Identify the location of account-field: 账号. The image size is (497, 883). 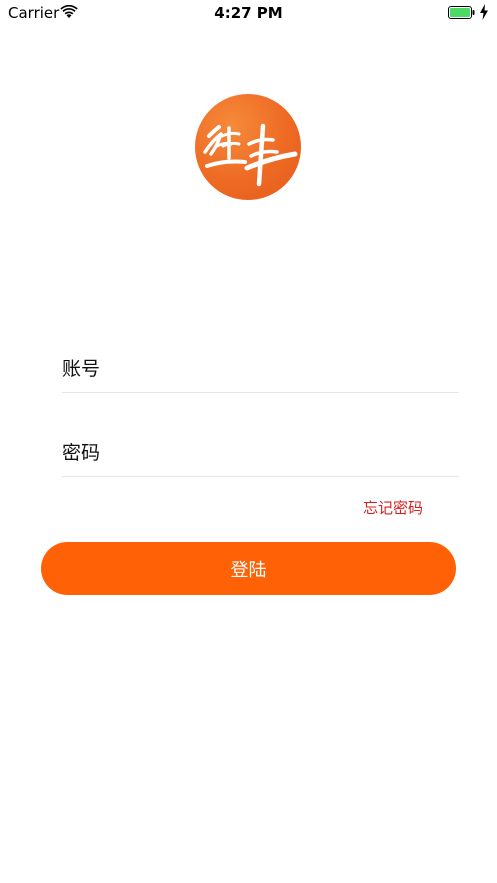
(260, 367).